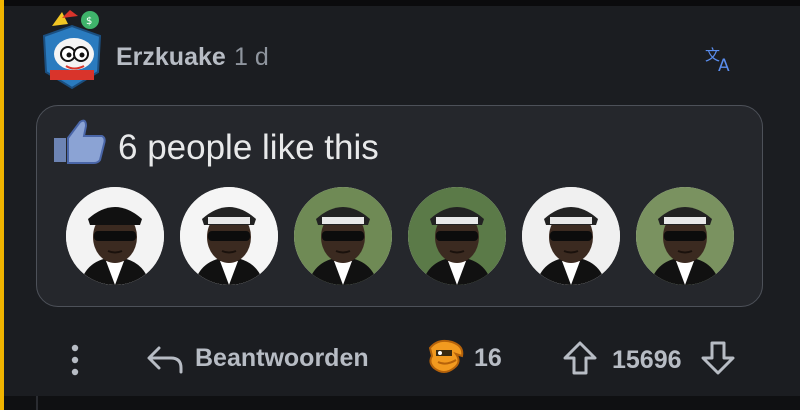 Image resolution: width=800 pixels, height=410 pixels. What do you see at coordinates (446, 356) in the screenshot?
I see `award-icon` at bounding box center [446, 356].